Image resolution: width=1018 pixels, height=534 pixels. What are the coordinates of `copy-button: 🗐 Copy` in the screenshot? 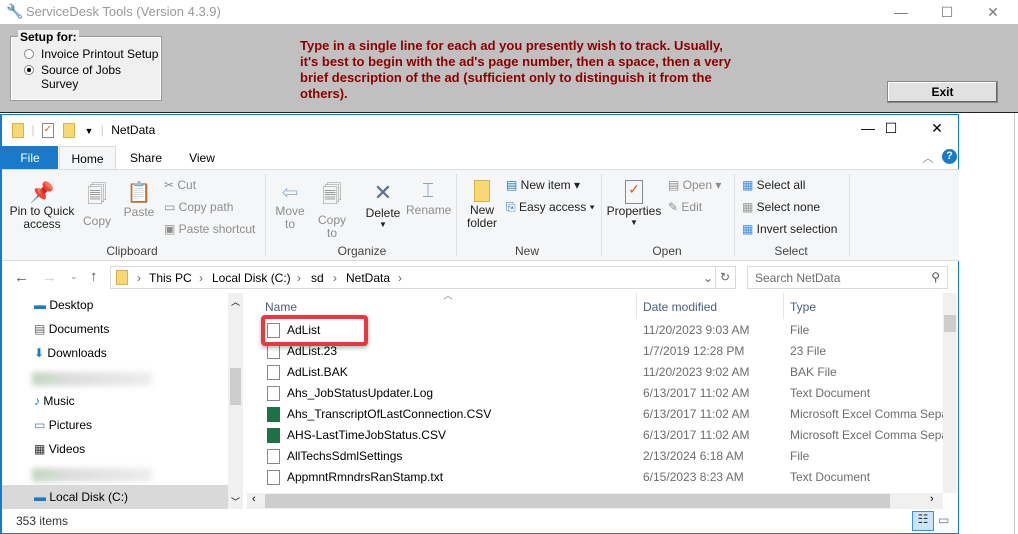 It's located at (97, 204).